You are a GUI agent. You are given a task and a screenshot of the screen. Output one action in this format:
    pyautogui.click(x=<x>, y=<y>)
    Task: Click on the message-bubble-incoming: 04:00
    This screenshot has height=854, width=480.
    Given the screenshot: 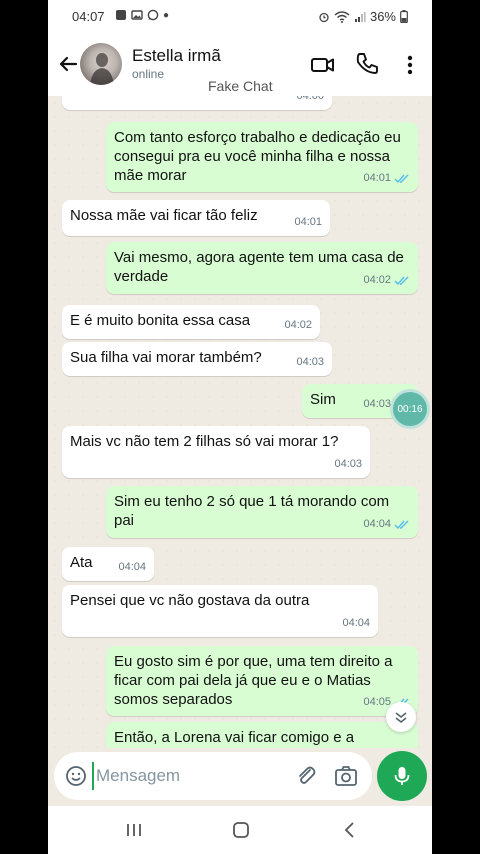 What is the action you would take?
    pyautogui.click(x=197, y=103)
    